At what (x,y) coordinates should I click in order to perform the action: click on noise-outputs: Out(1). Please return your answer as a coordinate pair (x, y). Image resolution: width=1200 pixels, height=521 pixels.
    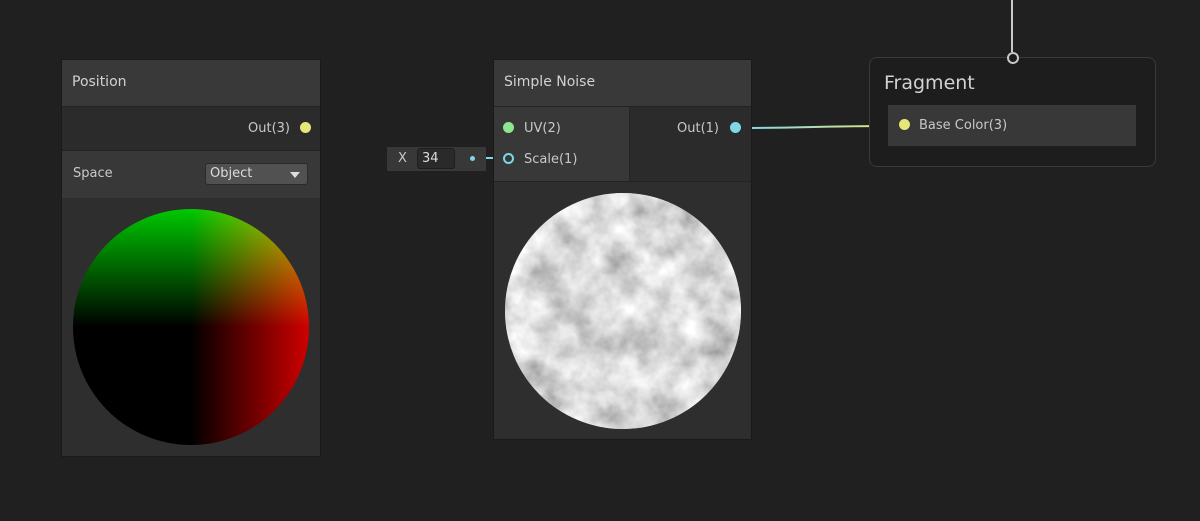
    Looking at the image, I should click on (690, 144).